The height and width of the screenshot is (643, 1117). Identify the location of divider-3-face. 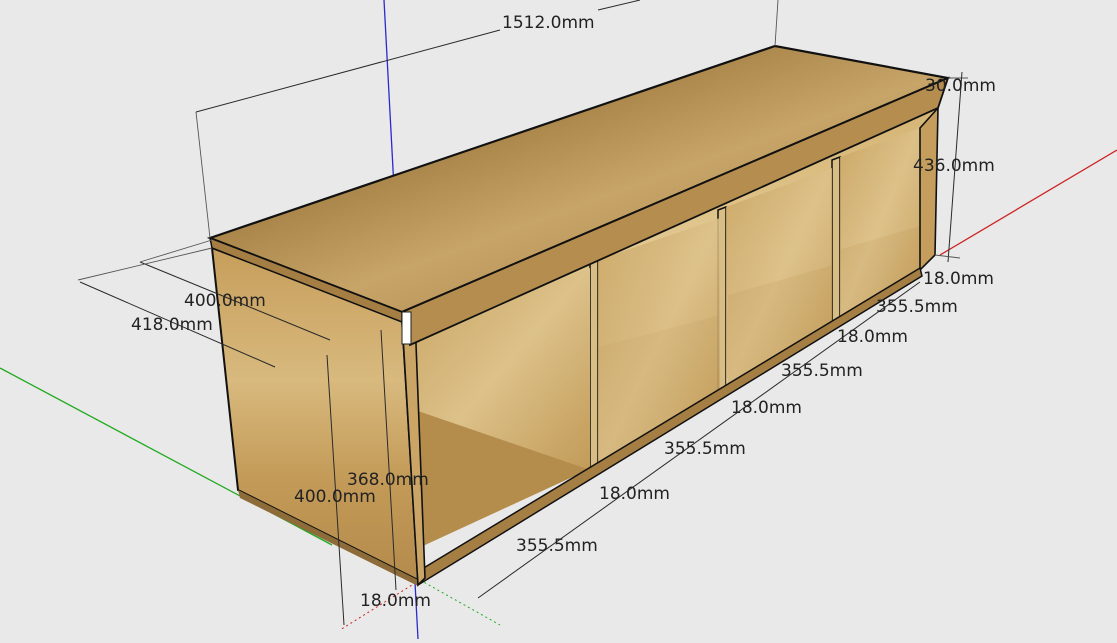
(880, 223).